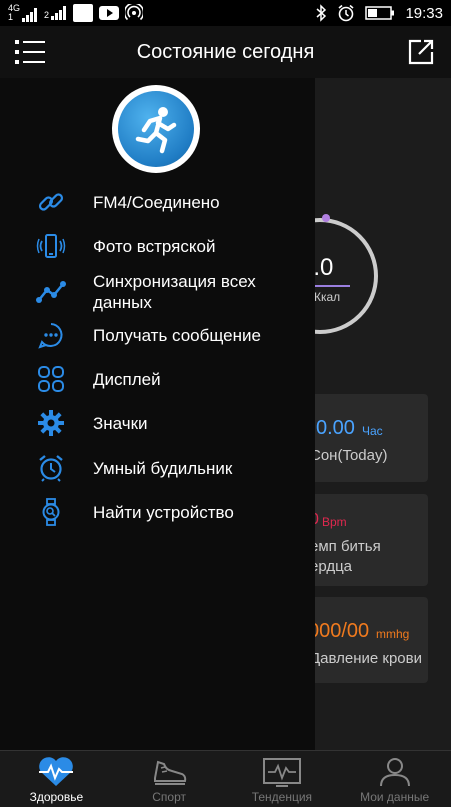 The image size is (451, 807). What do you see at coordinates (282, 772) in the screenshot?
I see `trend-icon` at bounding box center [282, 772].